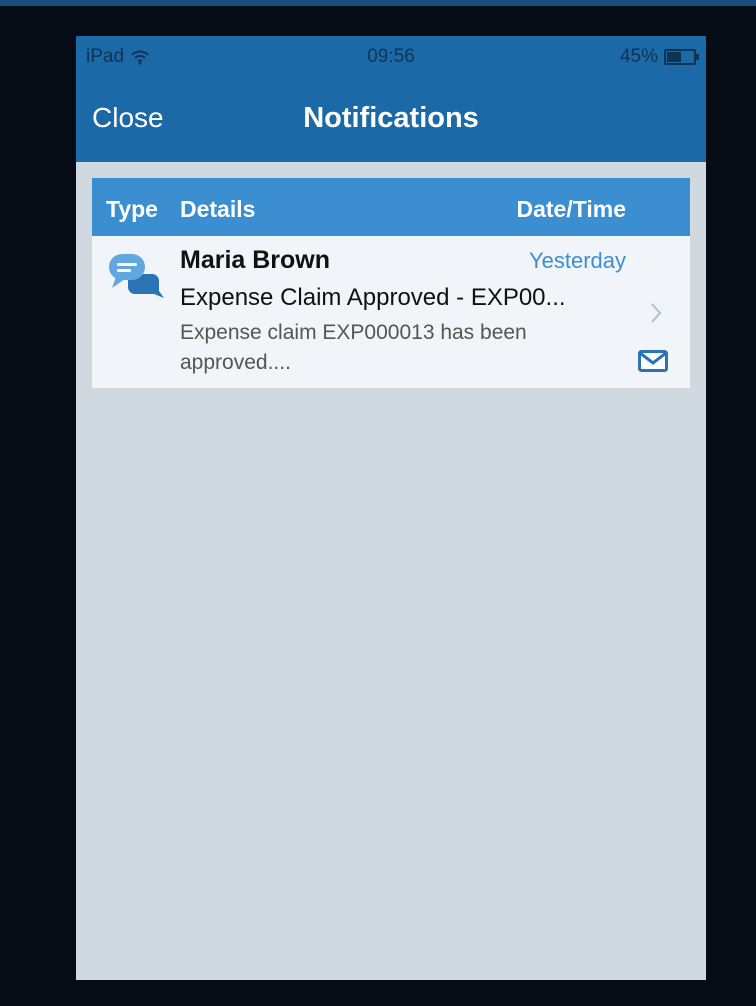 This screenshot has width=756, height=1006. What do you see at coordinates (218, 209) in the screenshot?
I see `column-header-details: Details` at bounding box center [218, 209].